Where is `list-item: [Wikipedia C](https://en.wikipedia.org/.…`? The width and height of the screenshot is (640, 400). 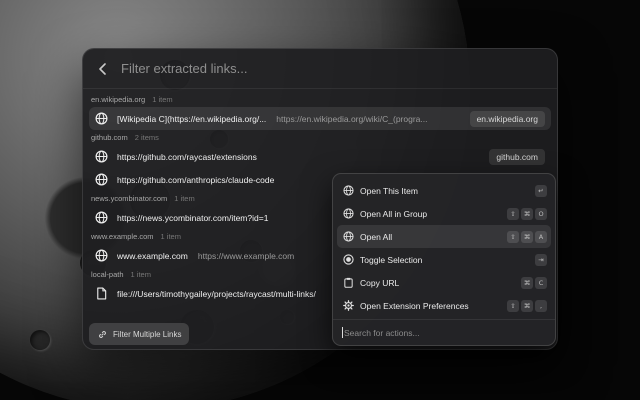 list-item: [Wikipedia C](https://en.wikipedia.org/.… is located at coordinates (320, 118).